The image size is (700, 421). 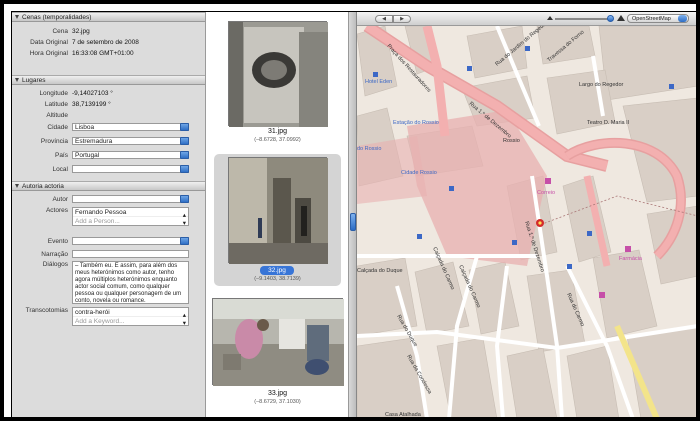 What do you see at coordinates (43, 186) in the screenshot?
I see `section-autoria-title: Autoria actoria` at bounding box center [43, 186].